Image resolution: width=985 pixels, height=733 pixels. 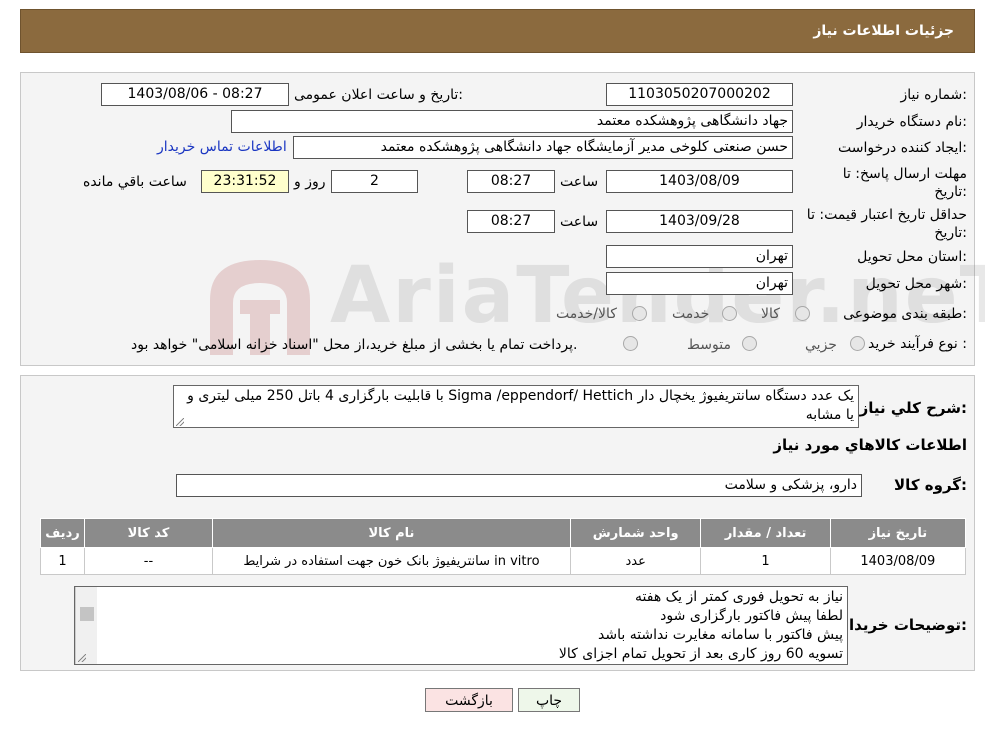 What do you see at coordinates (635, 533) in the screenshot?
I see `col-unit: واحد شمارش` at bounding box center [635, 533].